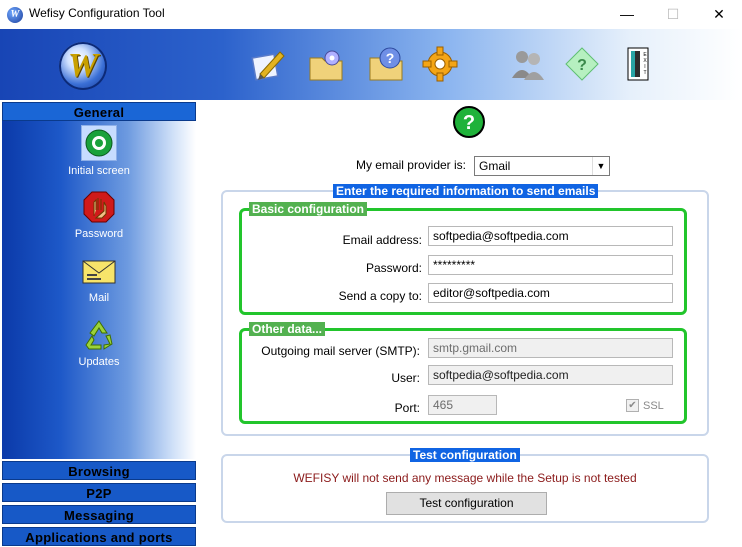 Image resolution: width=742 pixels, height=547 pixels. Describe the element at coordinates (466, 503) in the screenshot. I see `test-configuration-button: Test configuration` at that location.